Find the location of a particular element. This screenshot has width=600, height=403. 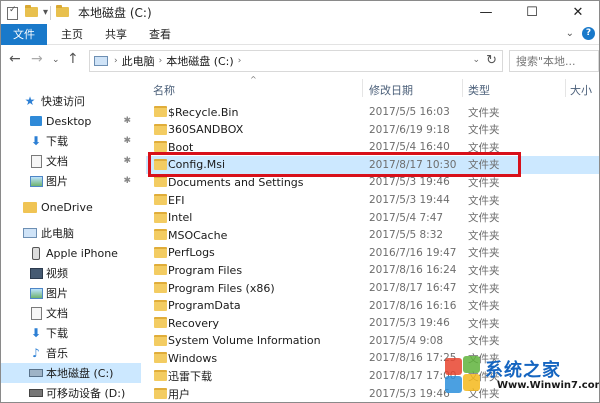

document-icon is located at coordinates (36, 313).